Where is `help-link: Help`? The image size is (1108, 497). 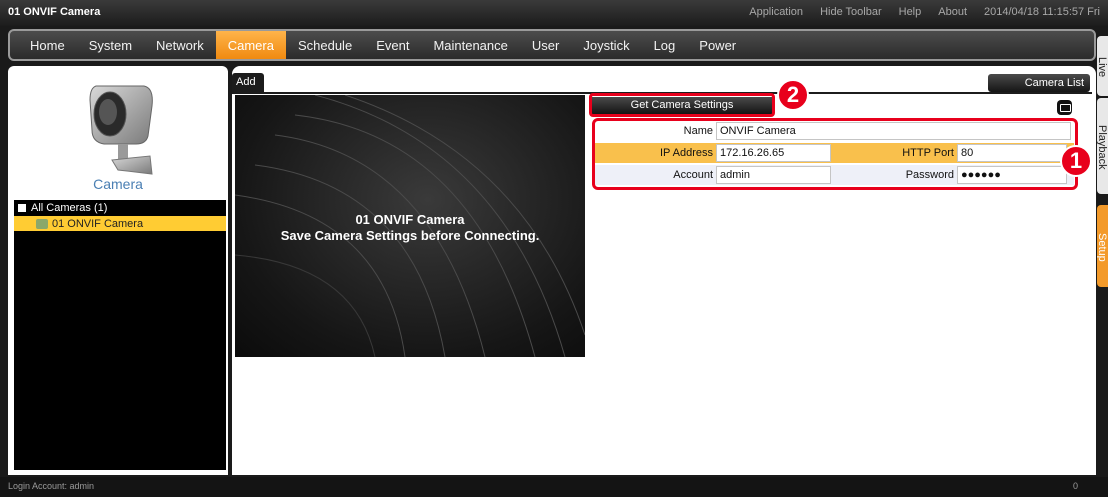
help-link: Help is located at coordinates (910, 12).